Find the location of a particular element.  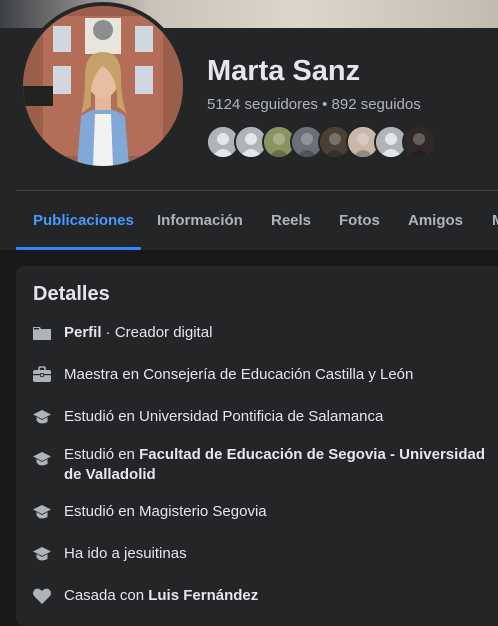

briefcase-icon is located at coordinates (42, 374).